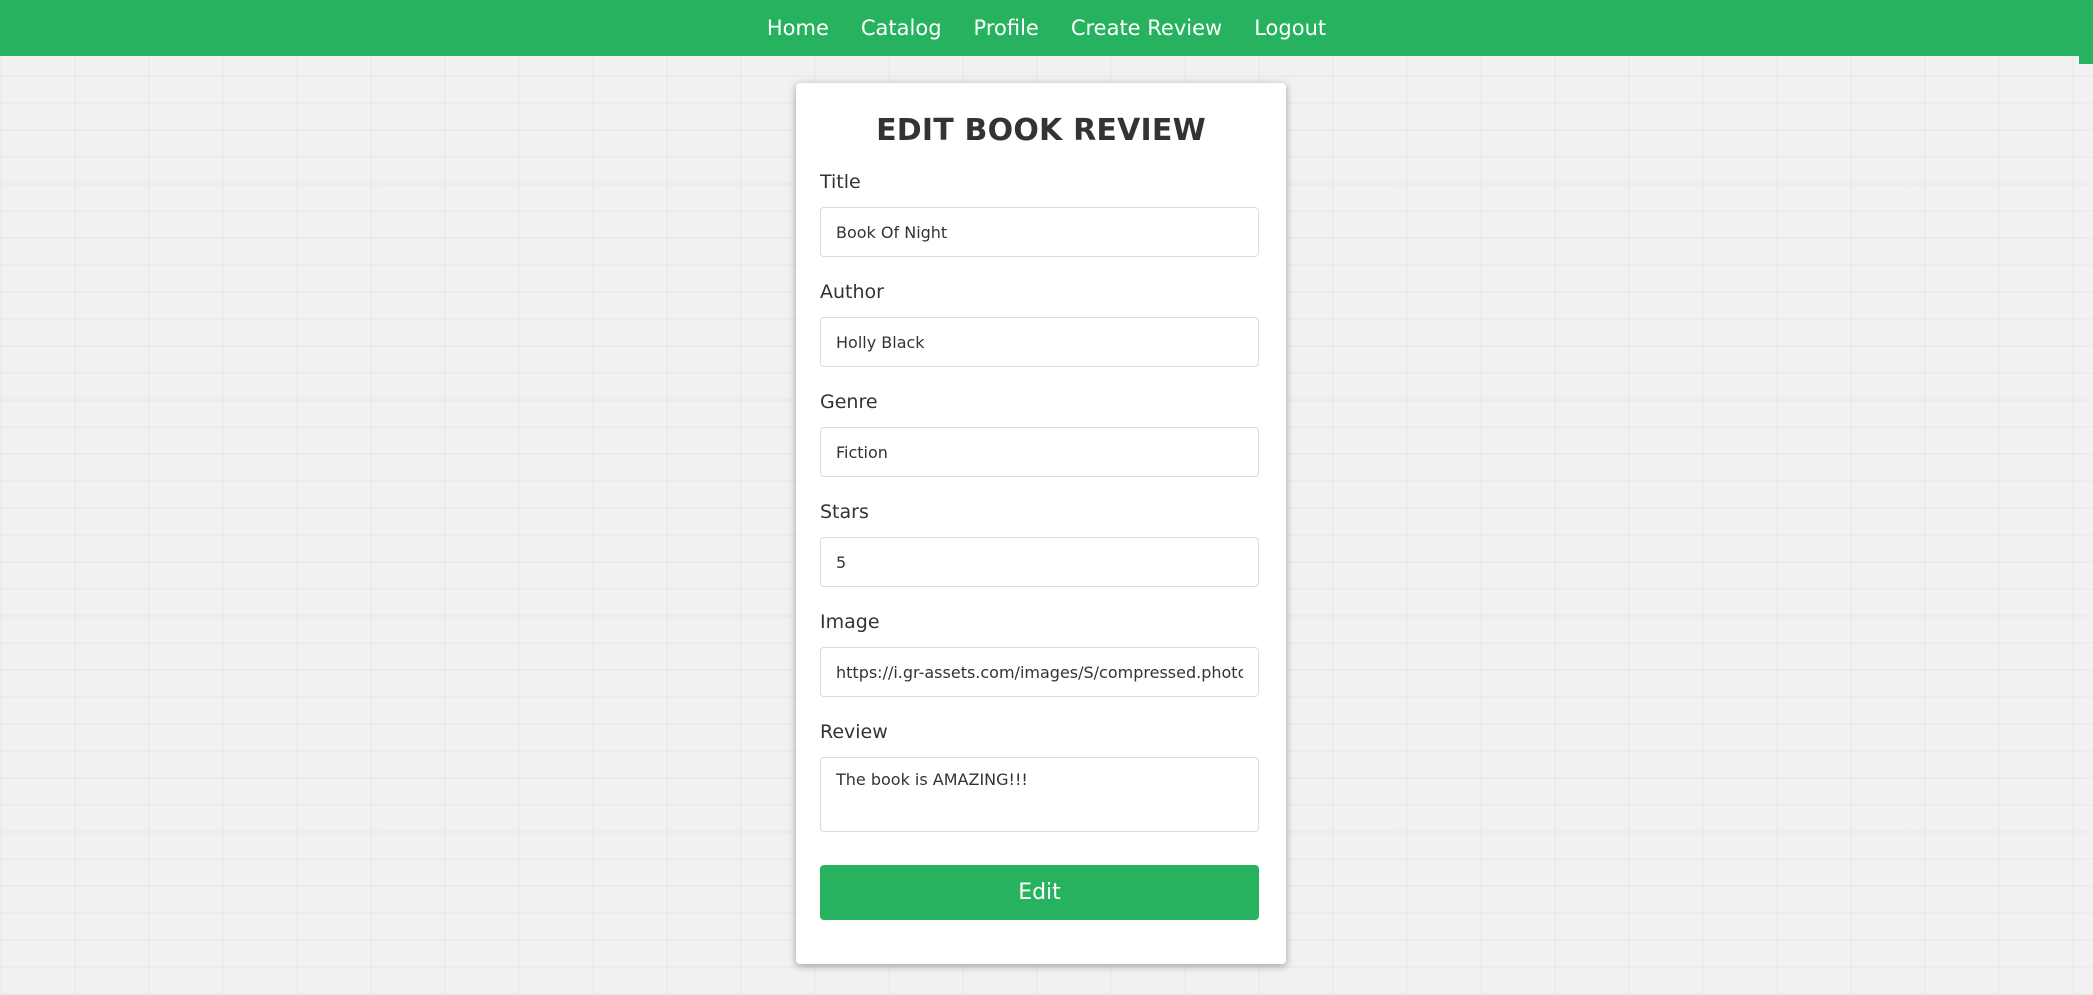  Describe the element at coordinates (1039, 892) in the screenshot. I see `edit-submit-button: Edit` at that location.